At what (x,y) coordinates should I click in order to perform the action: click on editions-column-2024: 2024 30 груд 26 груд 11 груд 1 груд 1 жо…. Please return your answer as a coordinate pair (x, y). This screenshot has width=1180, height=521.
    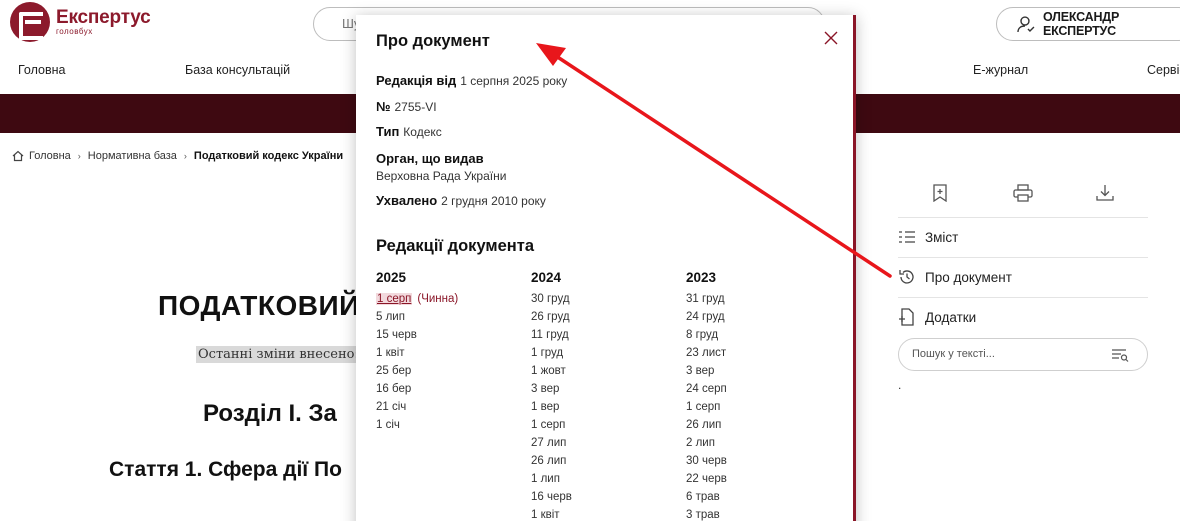
    Looking at the image, I should click on (606, 395).